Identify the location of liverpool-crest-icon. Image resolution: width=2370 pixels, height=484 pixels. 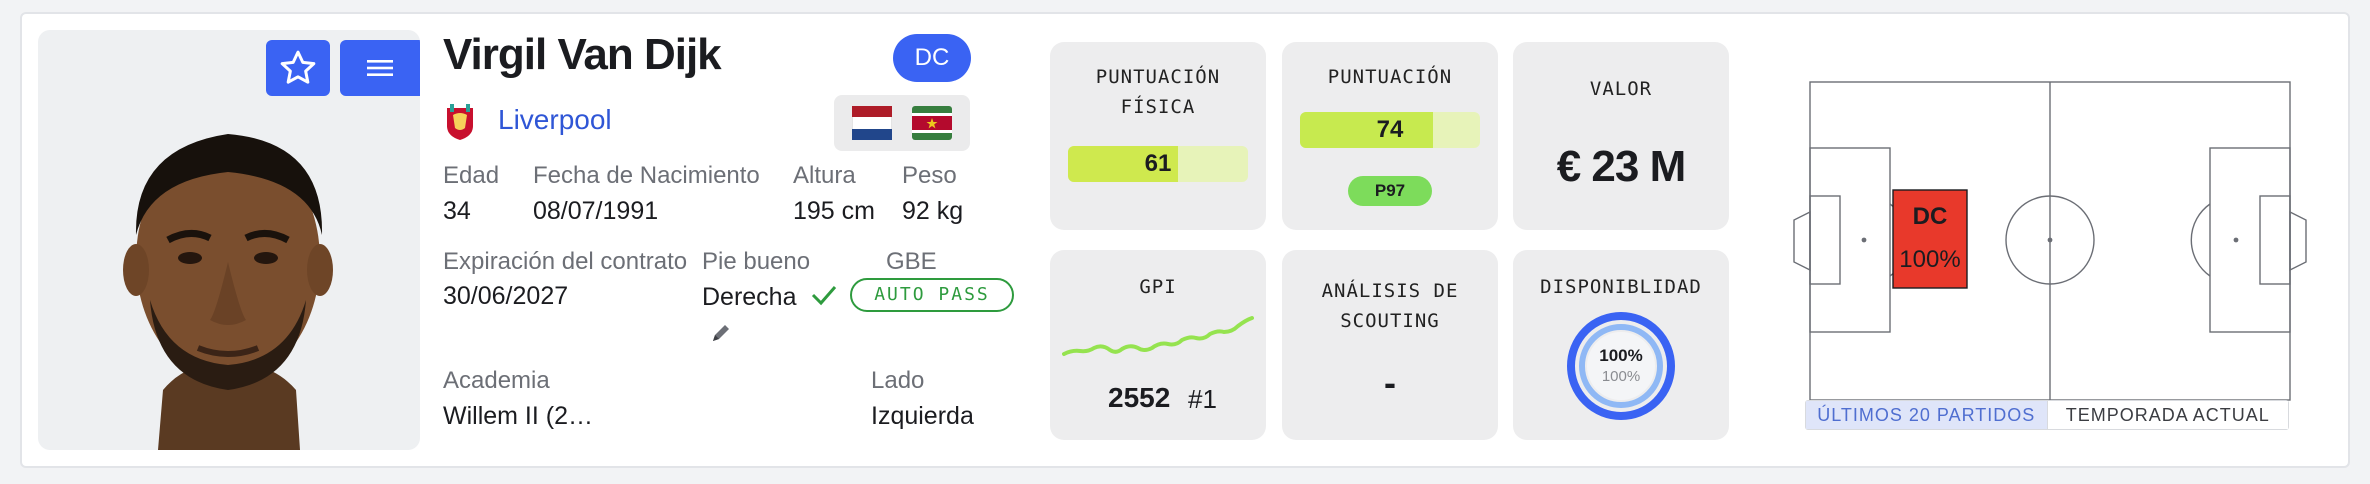
(460, 122).